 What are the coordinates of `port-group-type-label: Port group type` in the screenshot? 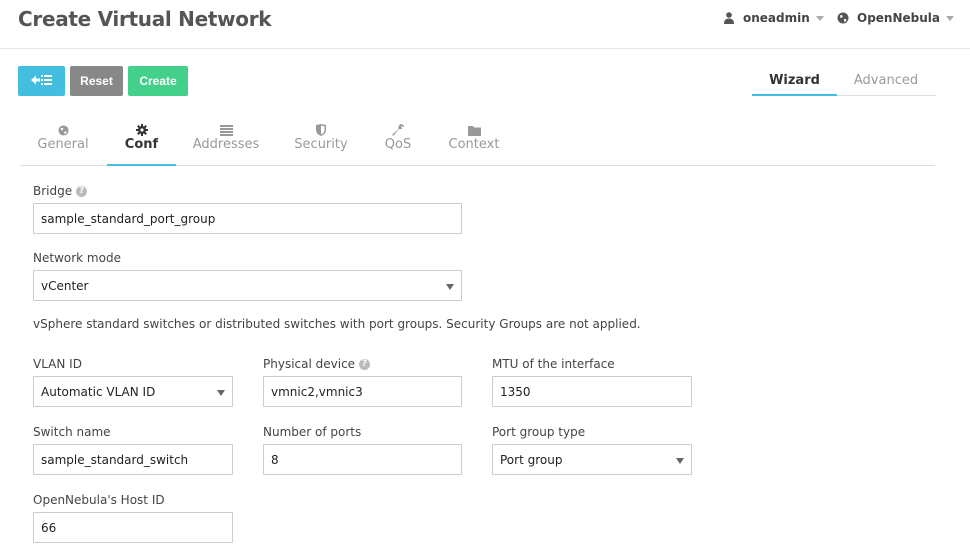 It's located at (539, 432).